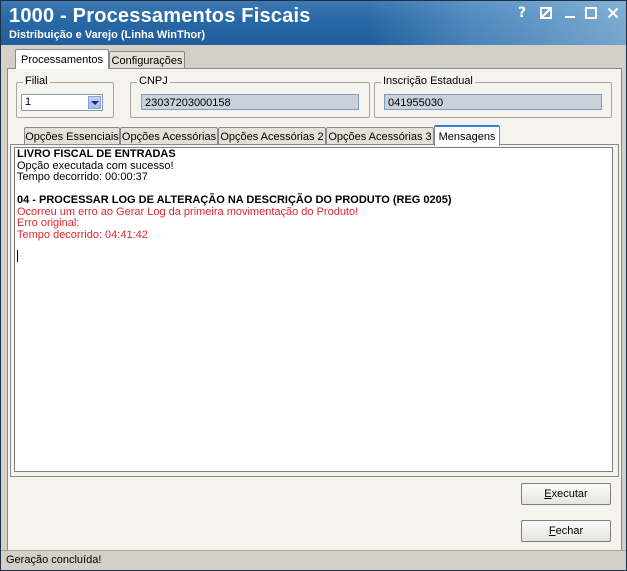 The width and height of the screenshot is (627, 571). I want to click on tab-opcoes-essenciais: Opções Essenciais, so click(72, 136).